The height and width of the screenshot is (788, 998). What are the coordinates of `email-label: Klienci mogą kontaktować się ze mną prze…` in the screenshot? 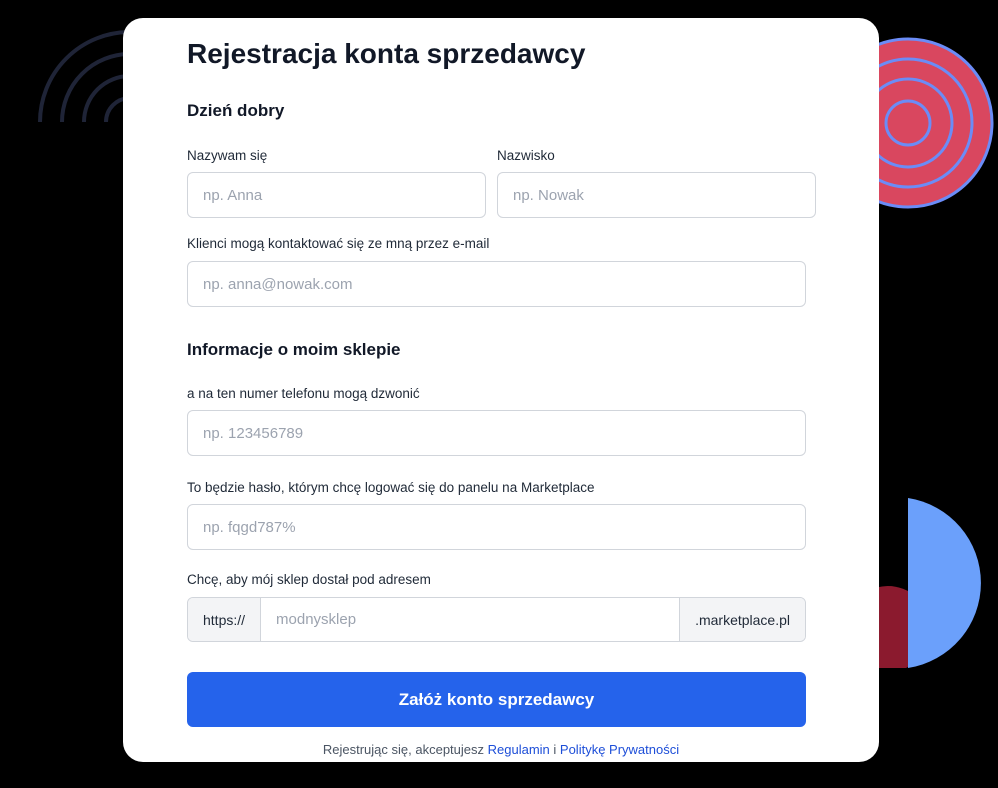 It's located at (338, 243).